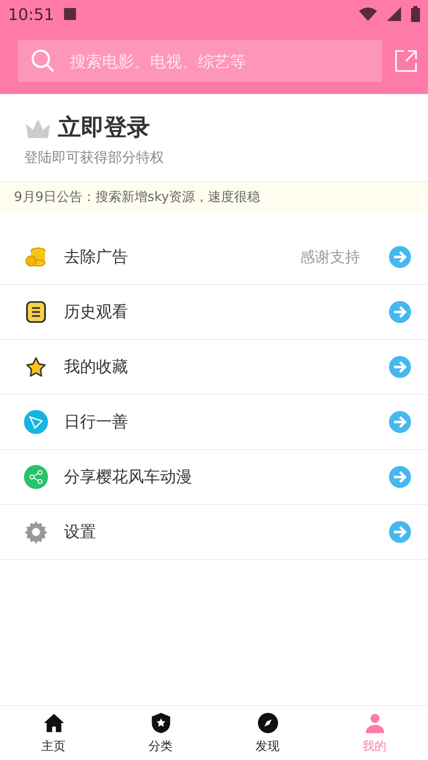 The height and width of the screenshot is (760, 428). I want to click on menu-item: 设置, so click(214, 532).